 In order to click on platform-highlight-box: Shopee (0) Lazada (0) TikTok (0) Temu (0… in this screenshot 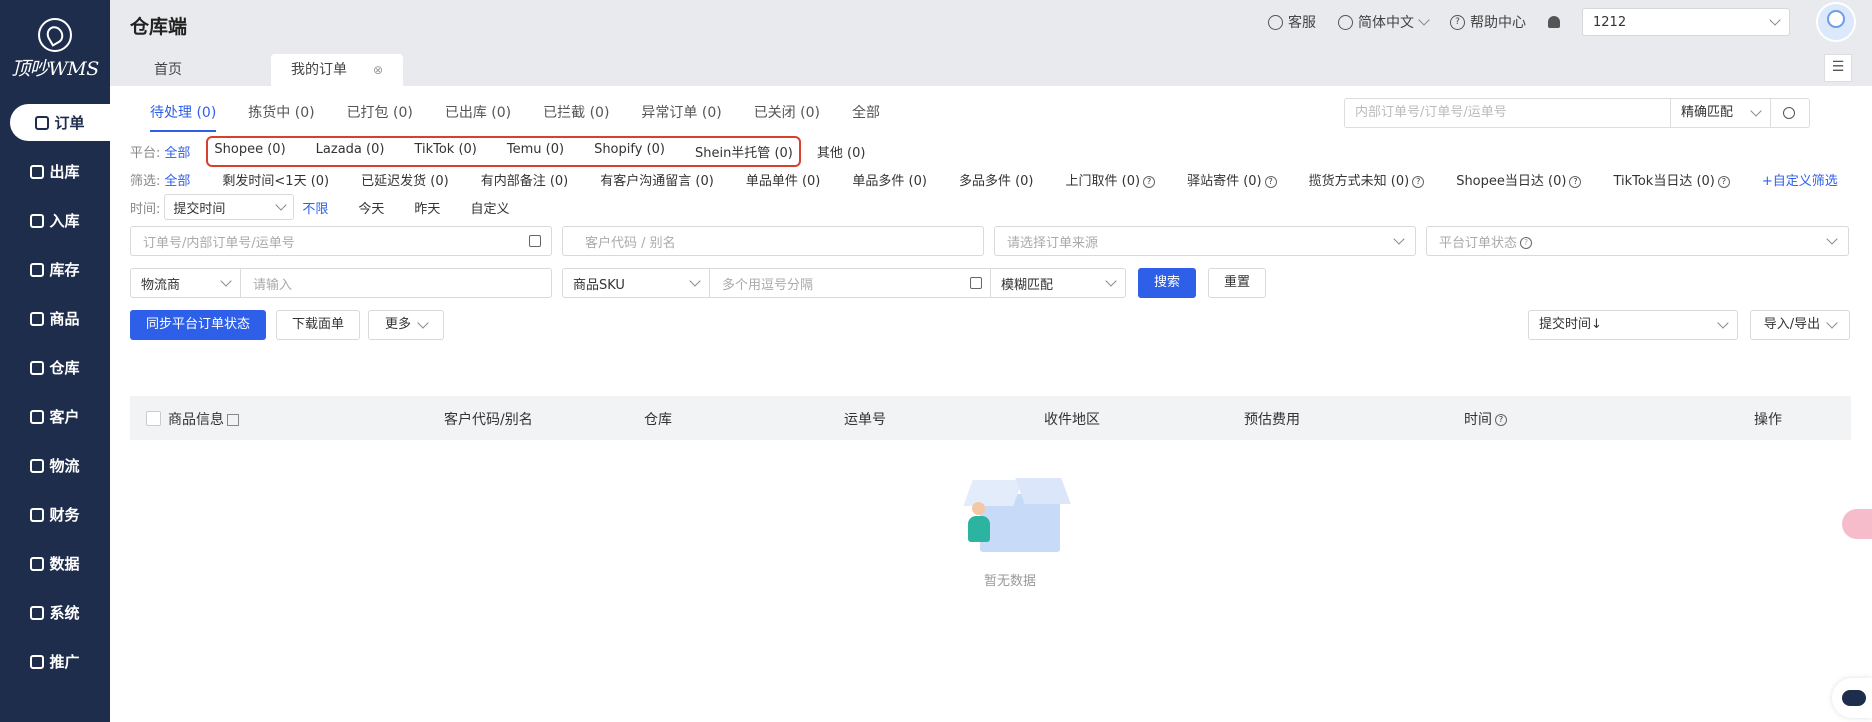, I will do `click(503, 151)`.